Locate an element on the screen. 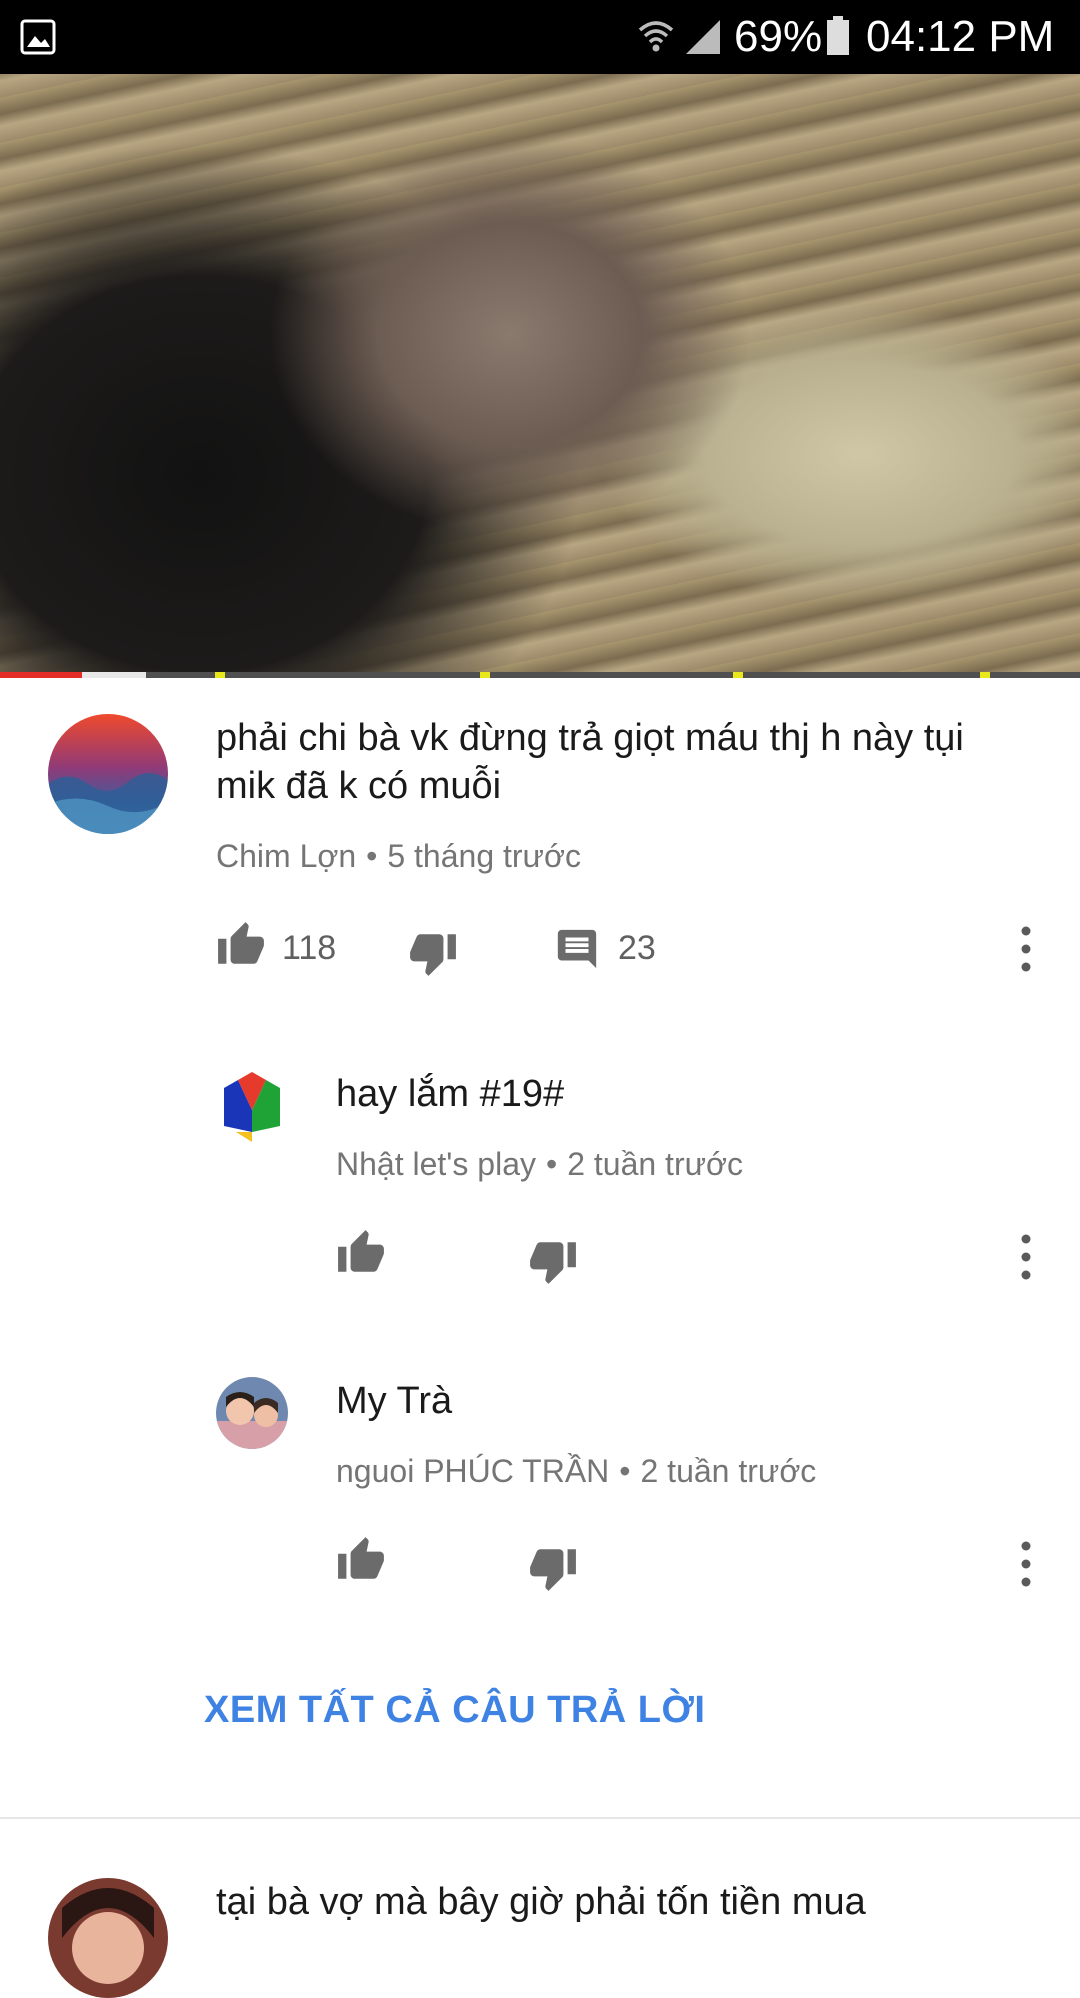 The width and height of the screenshot is (1080, 1998). video-progress-played is located at coordinates (41, 675).